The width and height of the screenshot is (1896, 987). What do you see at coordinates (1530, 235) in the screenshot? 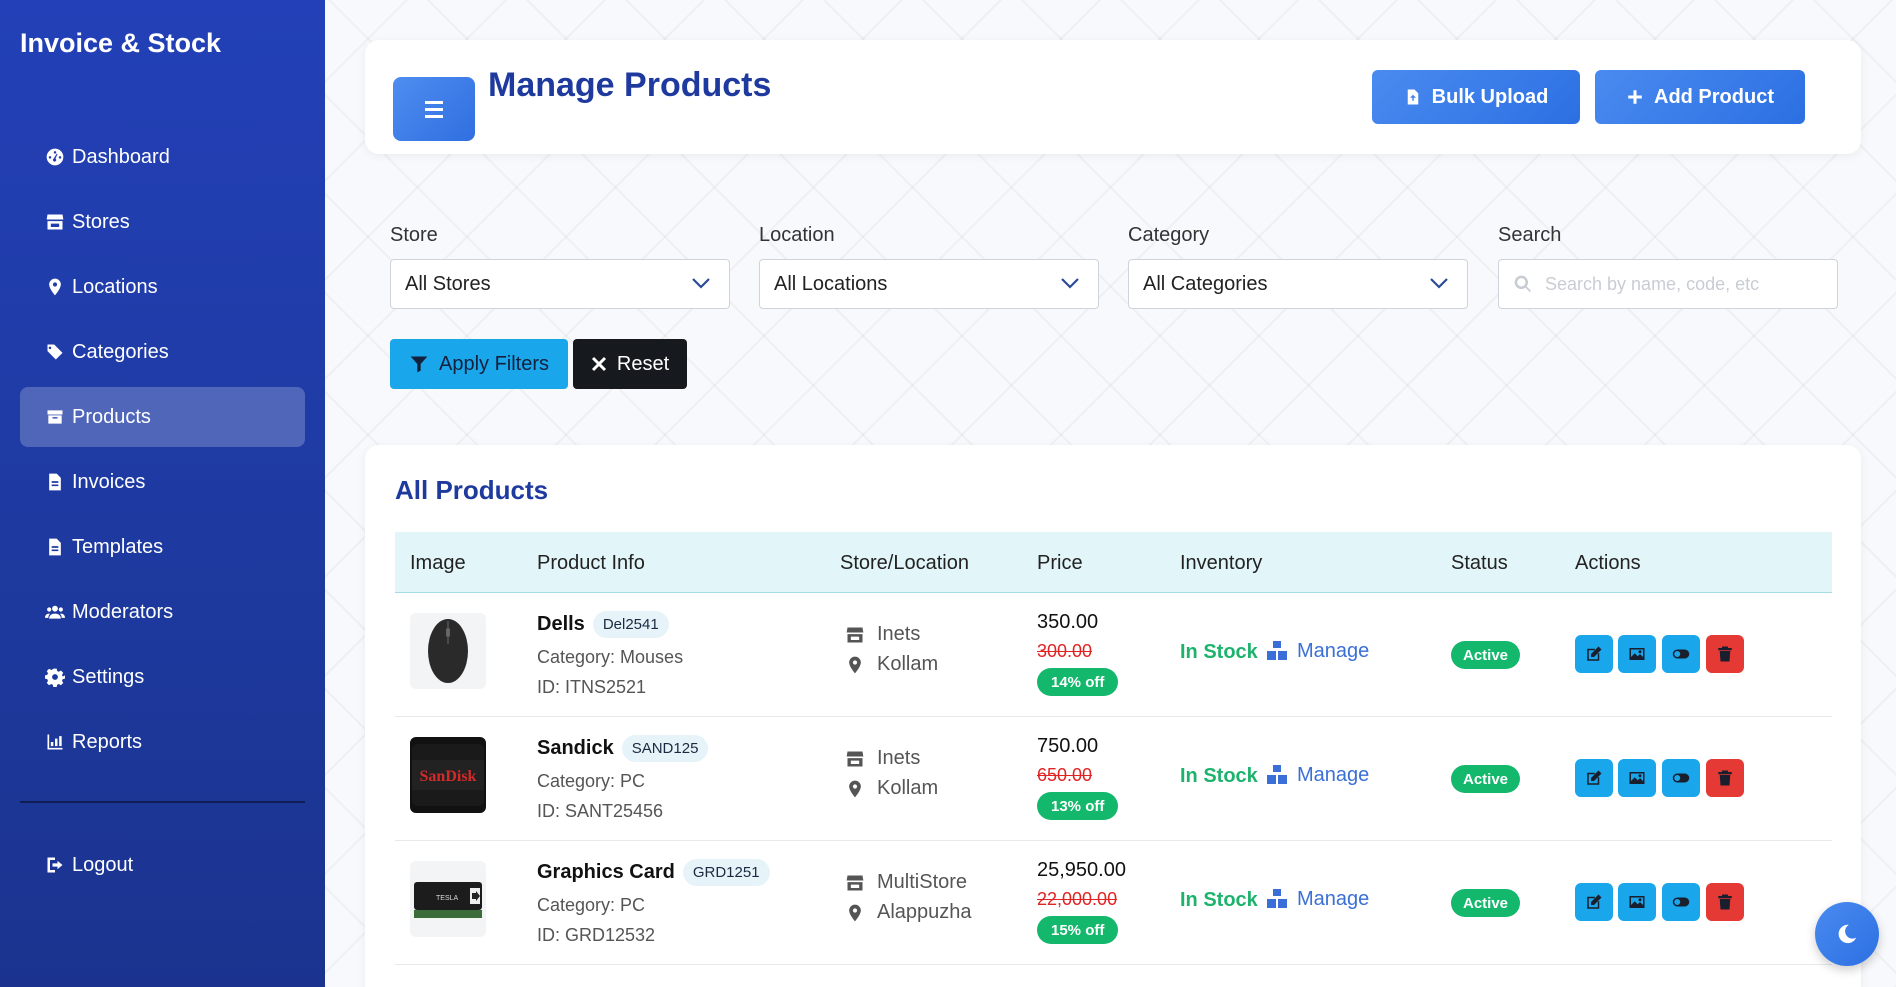
I see `search-filter-label: Search` at bounding box center [1530, 235].